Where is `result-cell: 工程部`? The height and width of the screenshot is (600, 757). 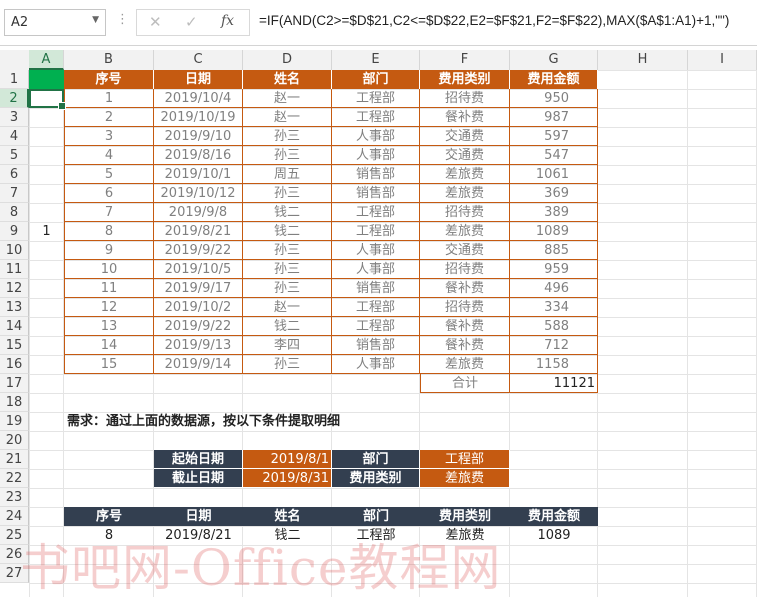
result-cell: 工程部 is located at coordinates (376, 535).